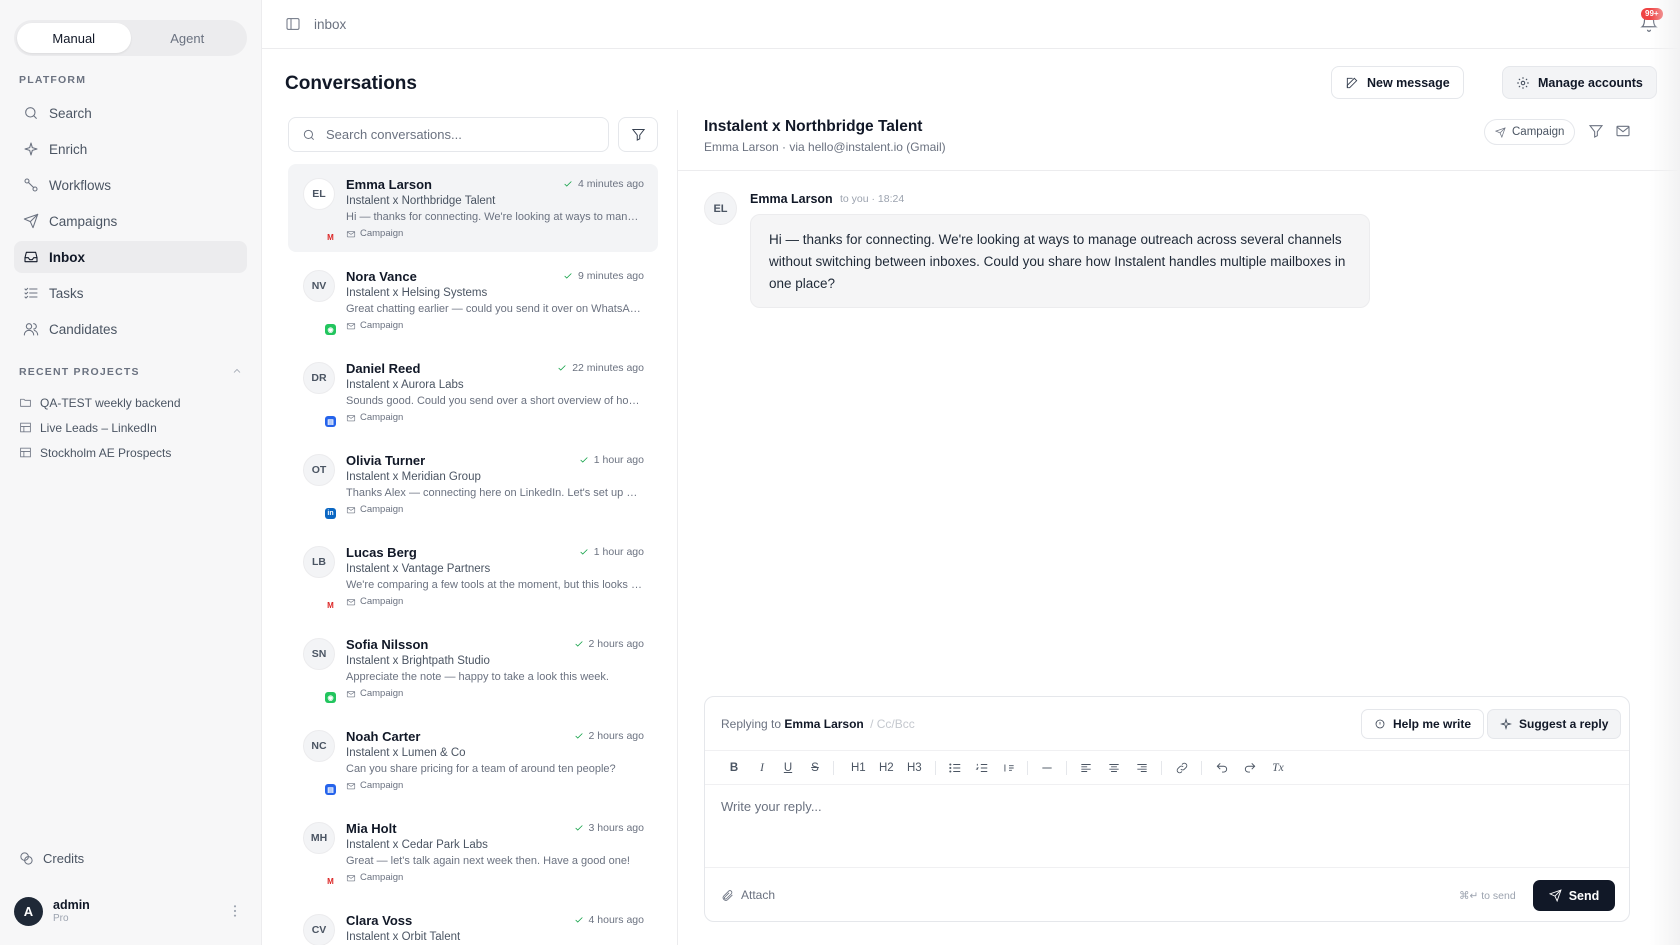  I want to click on edit-icon, so click(1352, 82).